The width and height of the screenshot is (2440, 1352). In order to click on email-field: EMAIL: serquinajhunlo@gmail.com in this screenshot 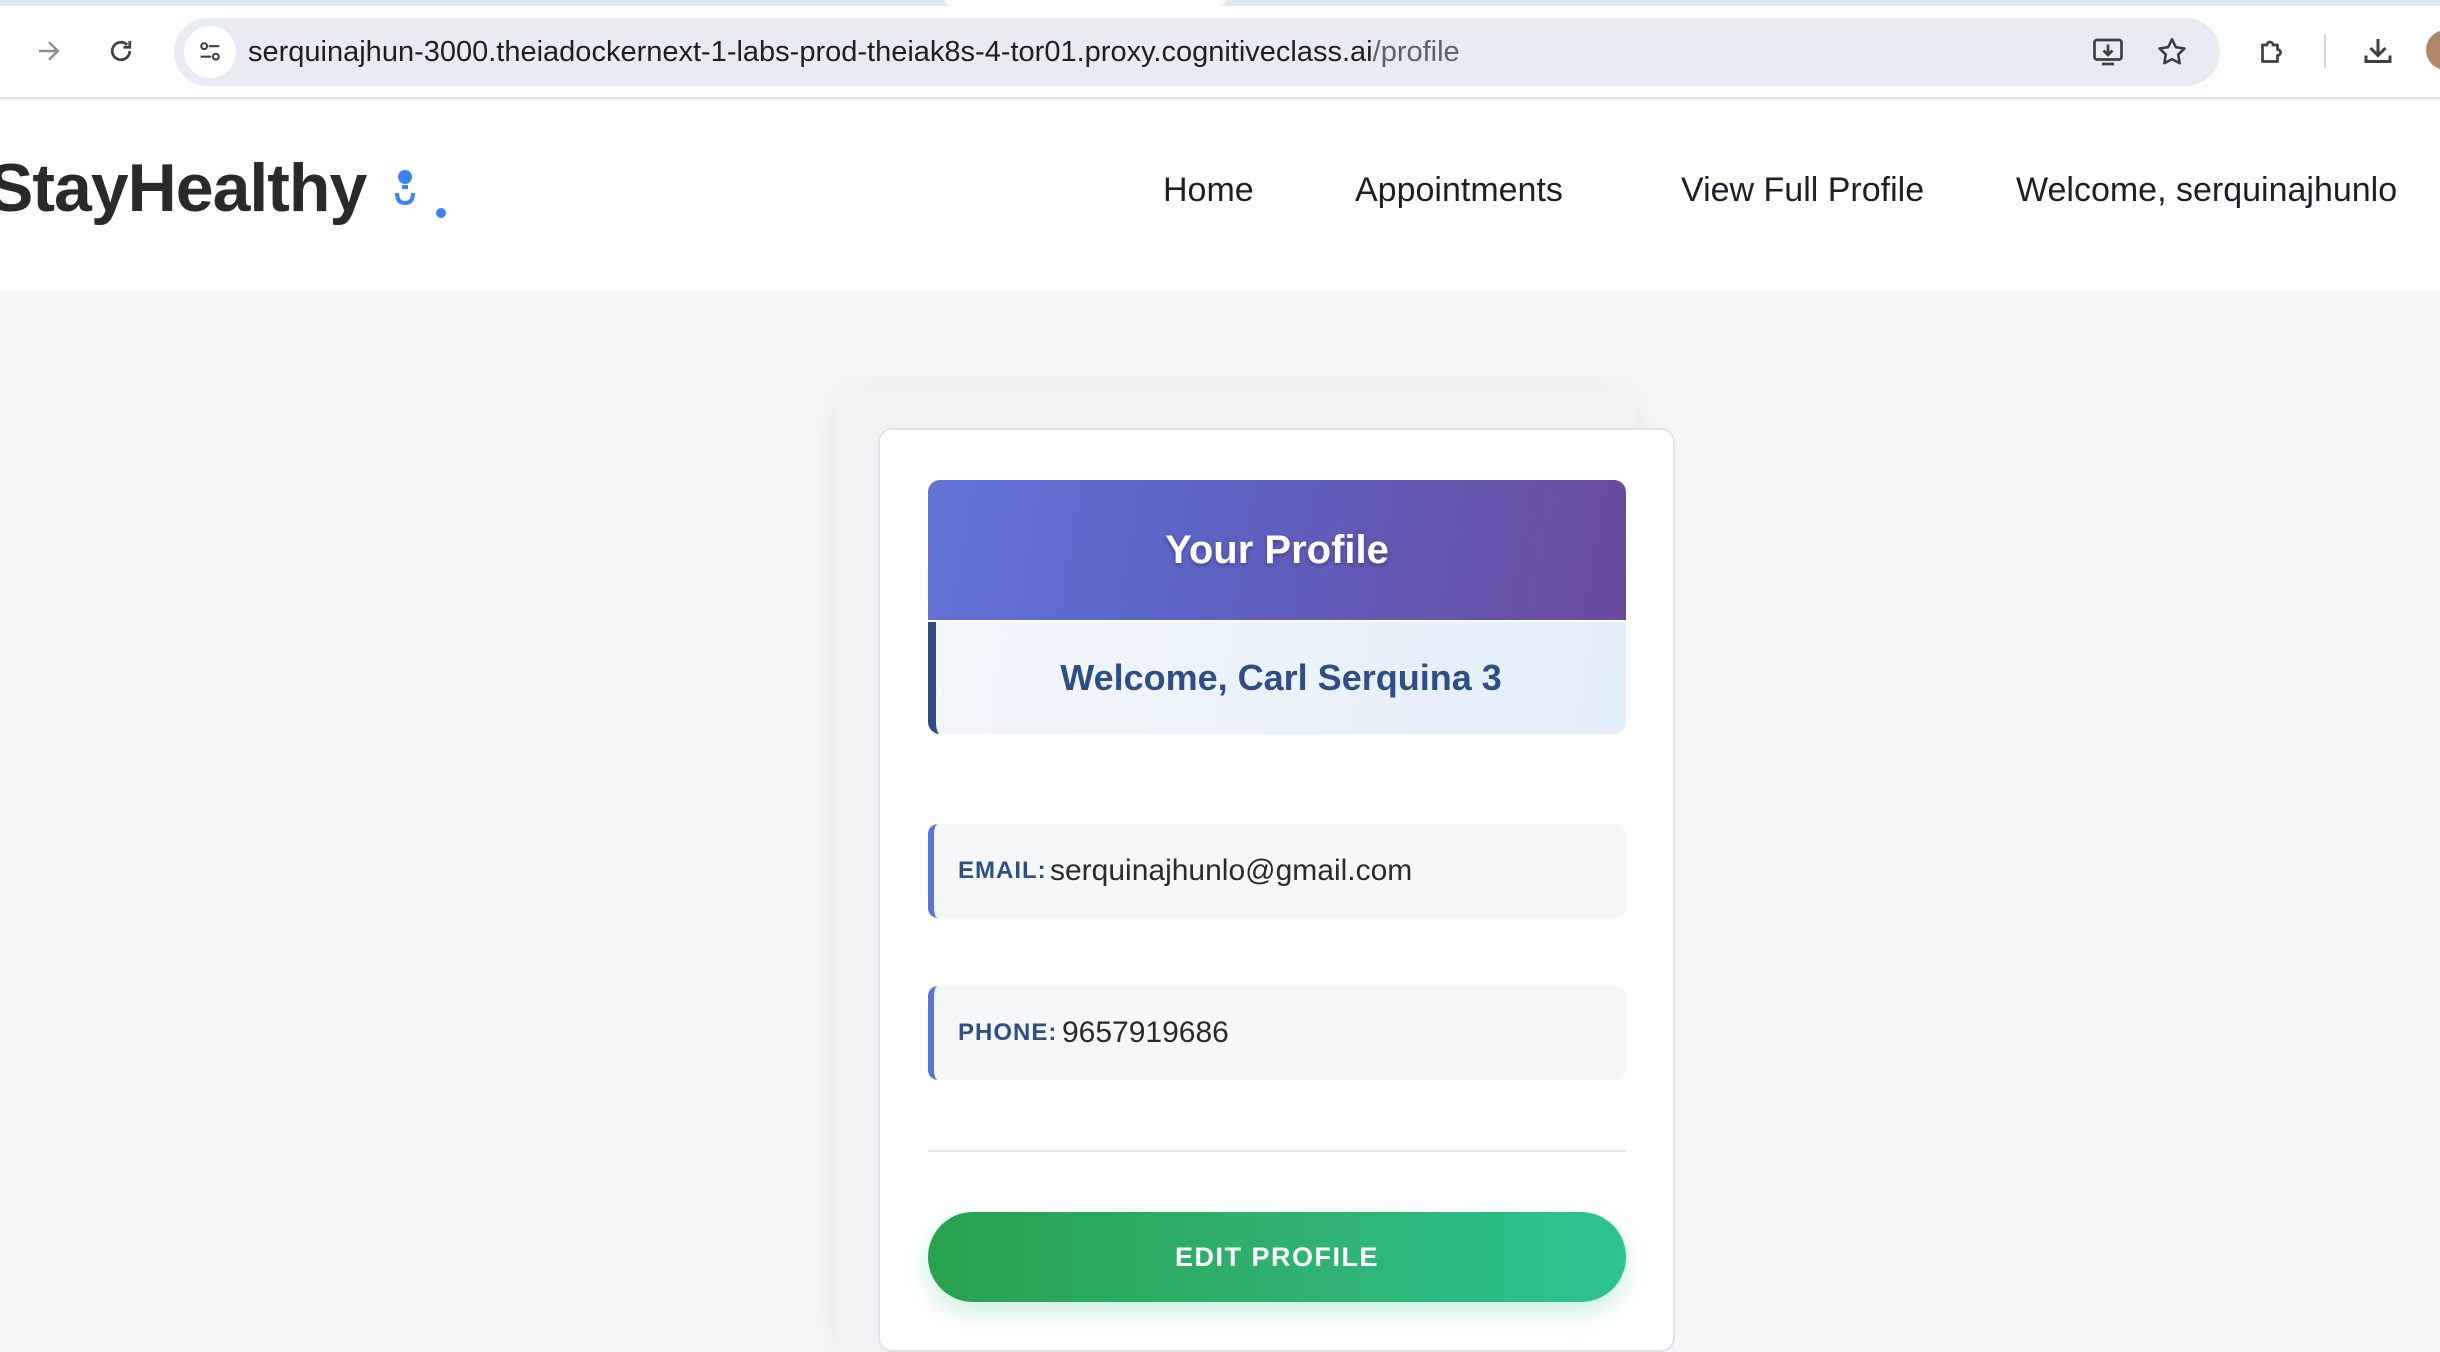, I will do `click(1277, 871)`.